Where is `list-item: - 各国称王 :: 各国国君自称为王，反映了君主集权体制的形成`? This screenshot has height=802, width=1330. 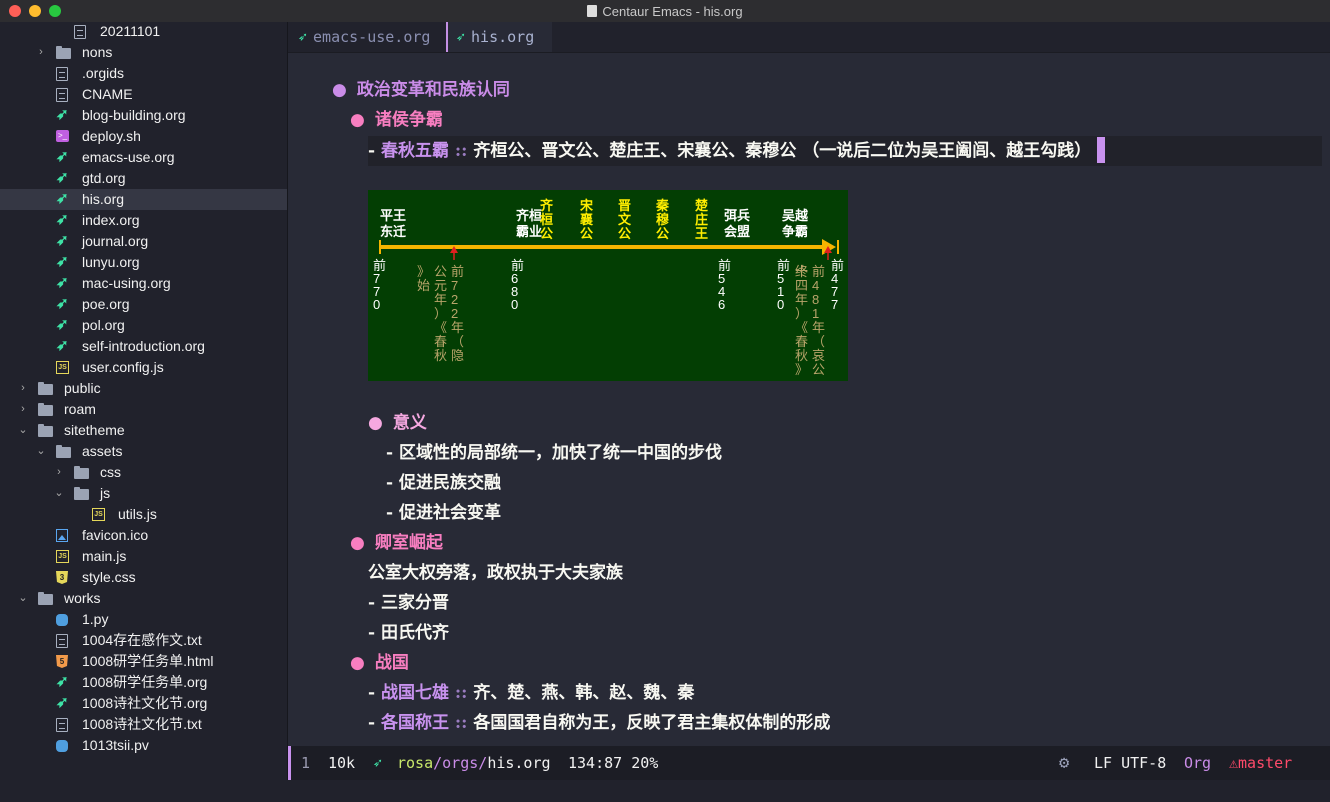
list-item: - 各国称王 :: 各国国君自称为王，反映了君主集权体制的形成 is located at coordinates (599, 723).